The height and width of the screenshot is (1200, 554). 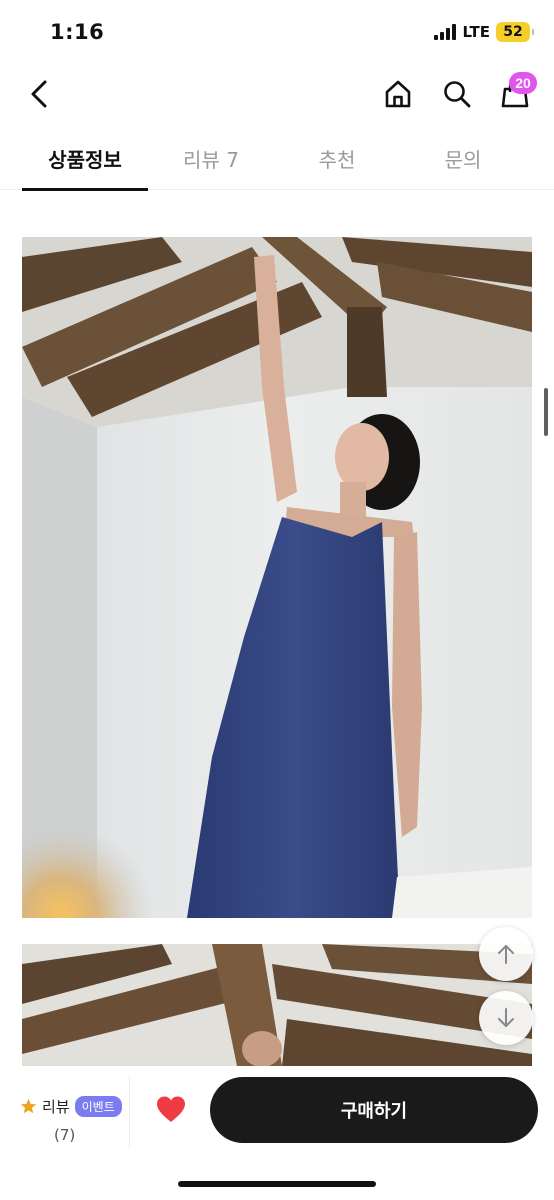 I want to click on bottom-action-bar: 리뷰 이벤트 (7) 구매하기, so click(x=277, y=1133).